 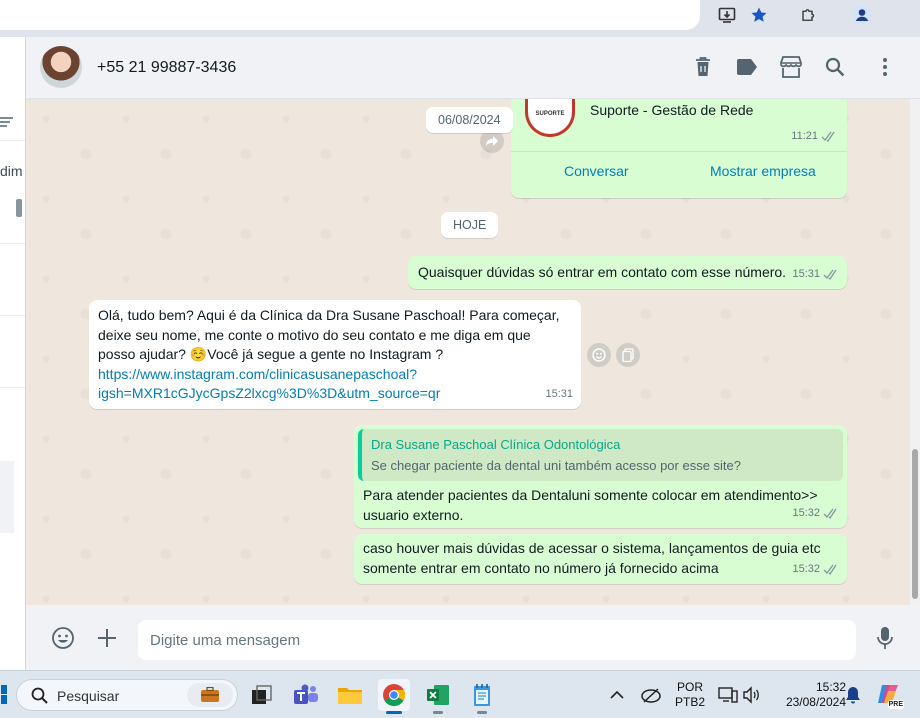 I want to click on tray-overflow-chevron-icon, so click(x=617, y=695).